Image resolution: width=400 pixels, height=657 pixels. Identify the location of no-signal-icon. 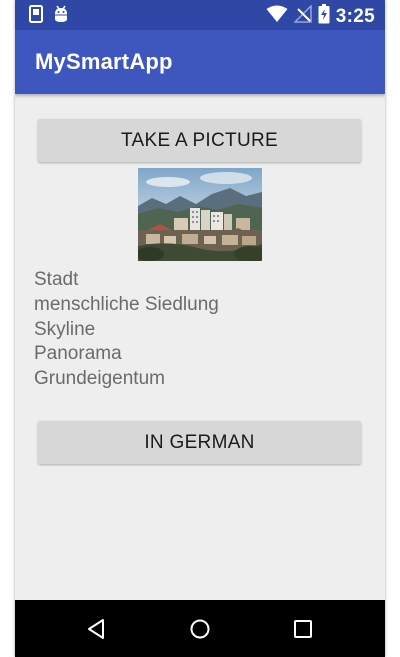
(302, 16).